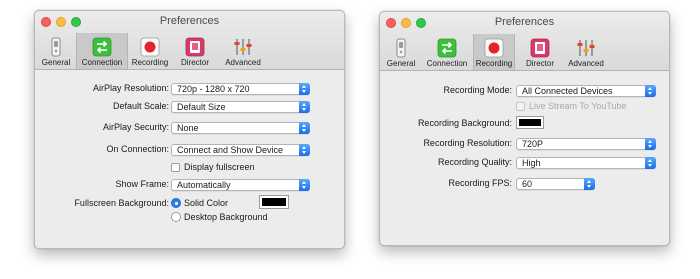 The width and height of the screenshot is (700, 279). What do you see at coordinates (567, 91) in the screenshot?
I see `recording-mode-value: All Connected Devices` at bounding box center [567, 91].